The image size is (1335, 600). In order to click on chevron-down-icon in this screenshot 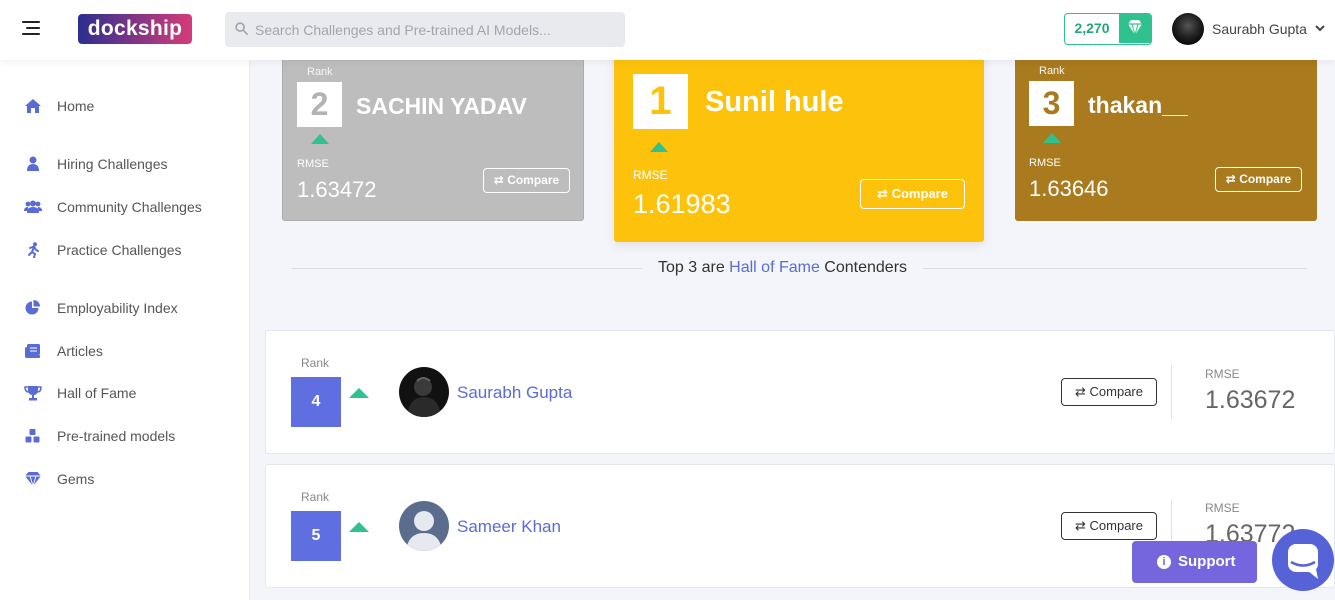, I will do `click(1320, 28)`.